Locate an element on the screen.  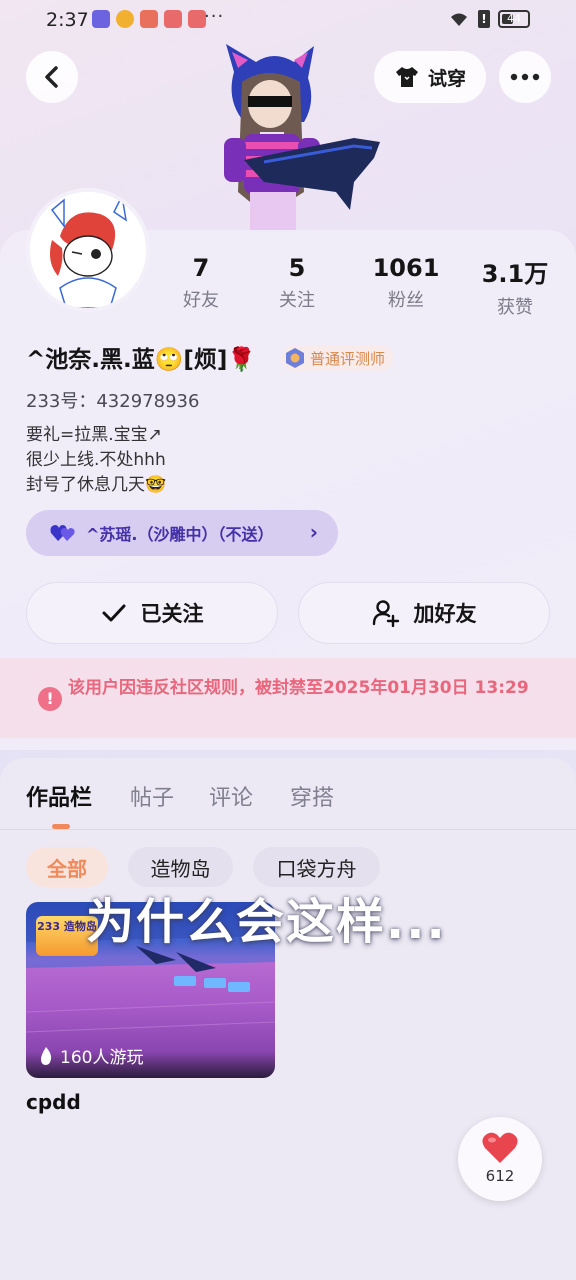
bio-line: 封号了休息几天🤓 is located at coordinates (96, 485).